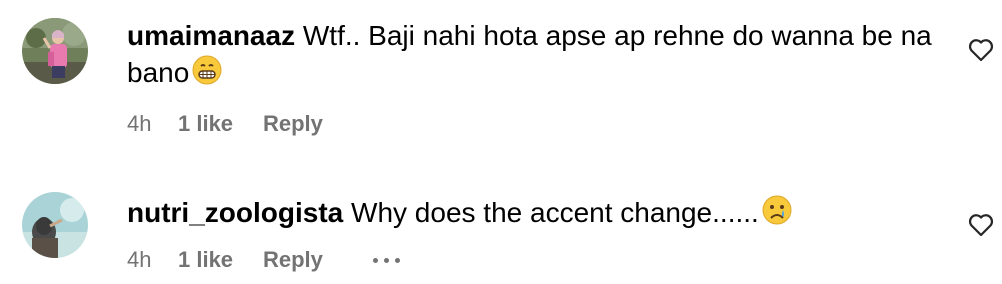  What do you see at coordinates (207, 74) in the screenshot?
I see `grinning-face-icon` at bounding box center [207, 74].